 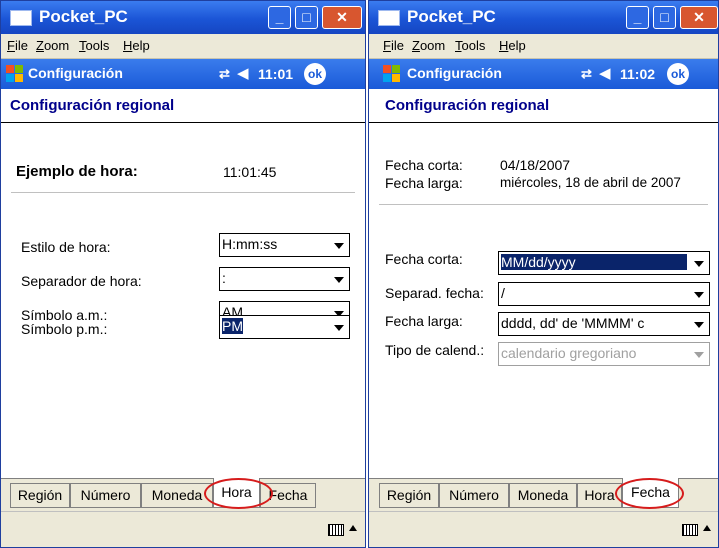 What do you see at coordinates (66, 247) in the screenshot?
I see `time-style-label: Estilo de hora:` at bounding box center [66, 247].